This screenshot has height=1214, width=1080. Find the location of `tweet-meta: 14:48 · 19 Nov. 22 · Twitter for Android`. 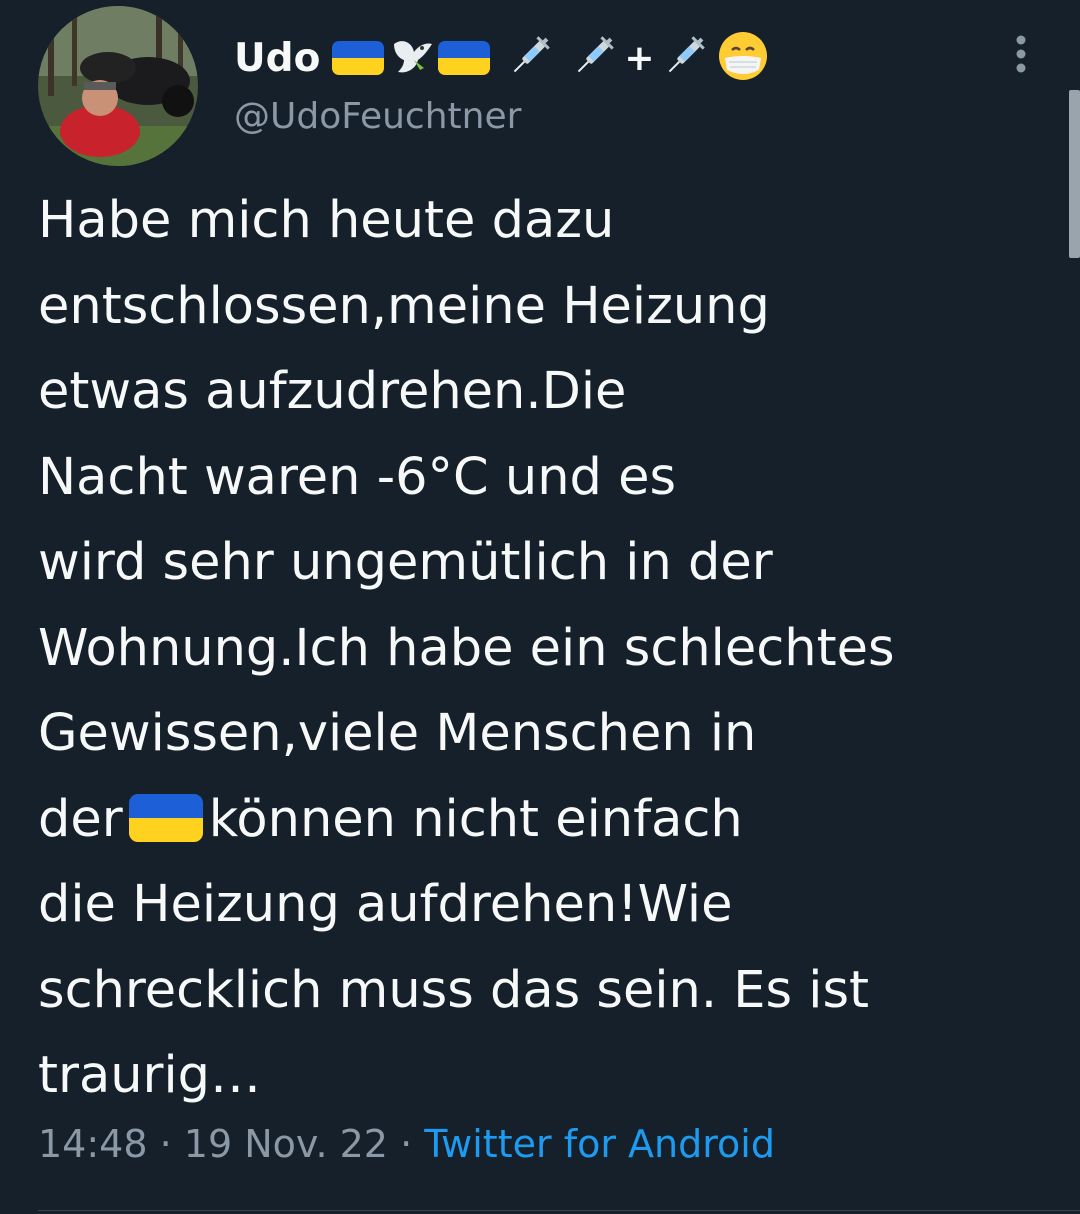

tweet-meta: 14:48 · 19 Nov. 22 · Twitter for Android is located at coordinates (406, 1144).